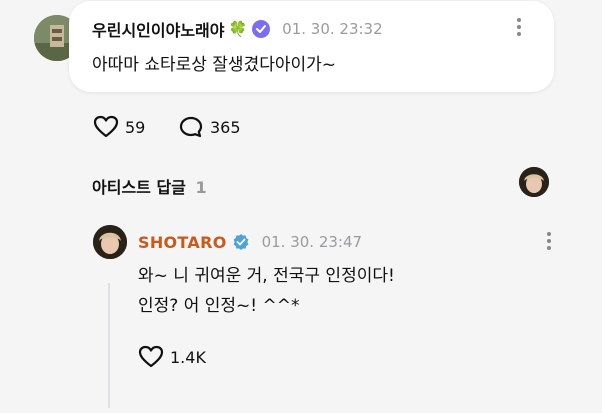 The image size is (602, 413). Describe the element at coordinates (534, 182) in the screenshot. I see `artist-avatar-small` at that location.